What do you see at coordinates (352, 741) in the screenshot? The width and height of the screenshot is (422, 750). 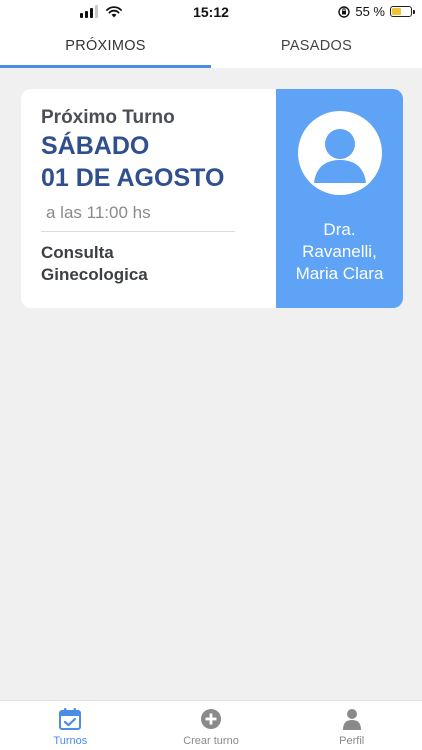 I see `nav-perfil-label: Perfil` at bounding box center [352, 741].